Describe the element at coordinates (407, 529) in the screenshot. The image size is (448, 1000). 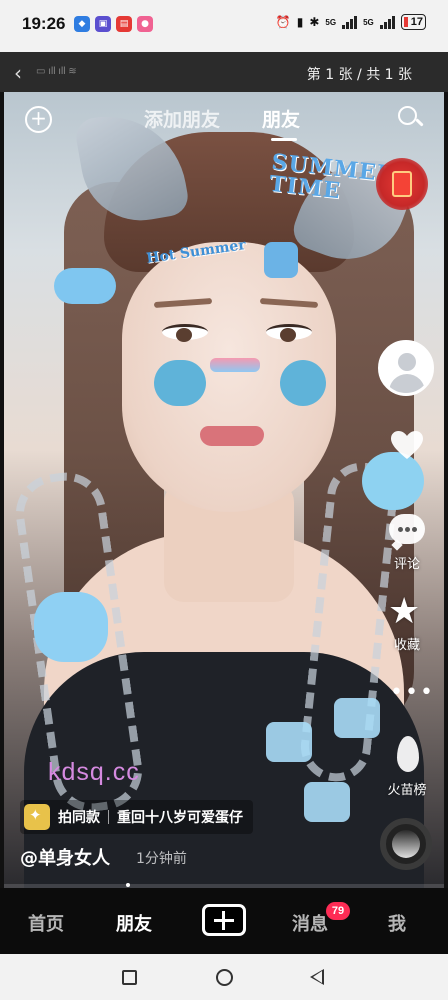
I see `comment-icon` at that location.